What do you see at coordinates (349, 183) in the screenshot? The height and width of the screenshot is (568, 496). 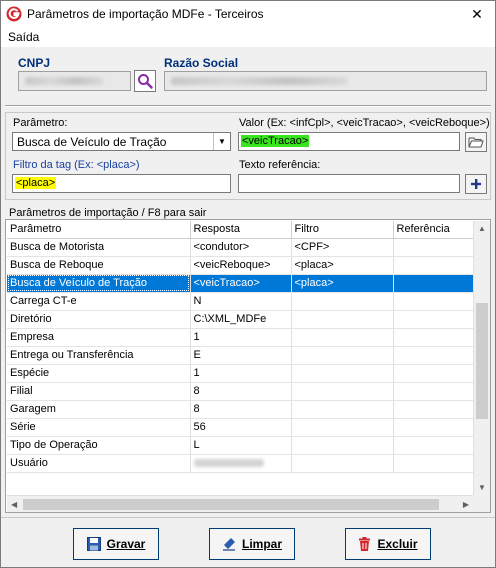 I see `texto-referencia-input` at bounding box center [349, 183].